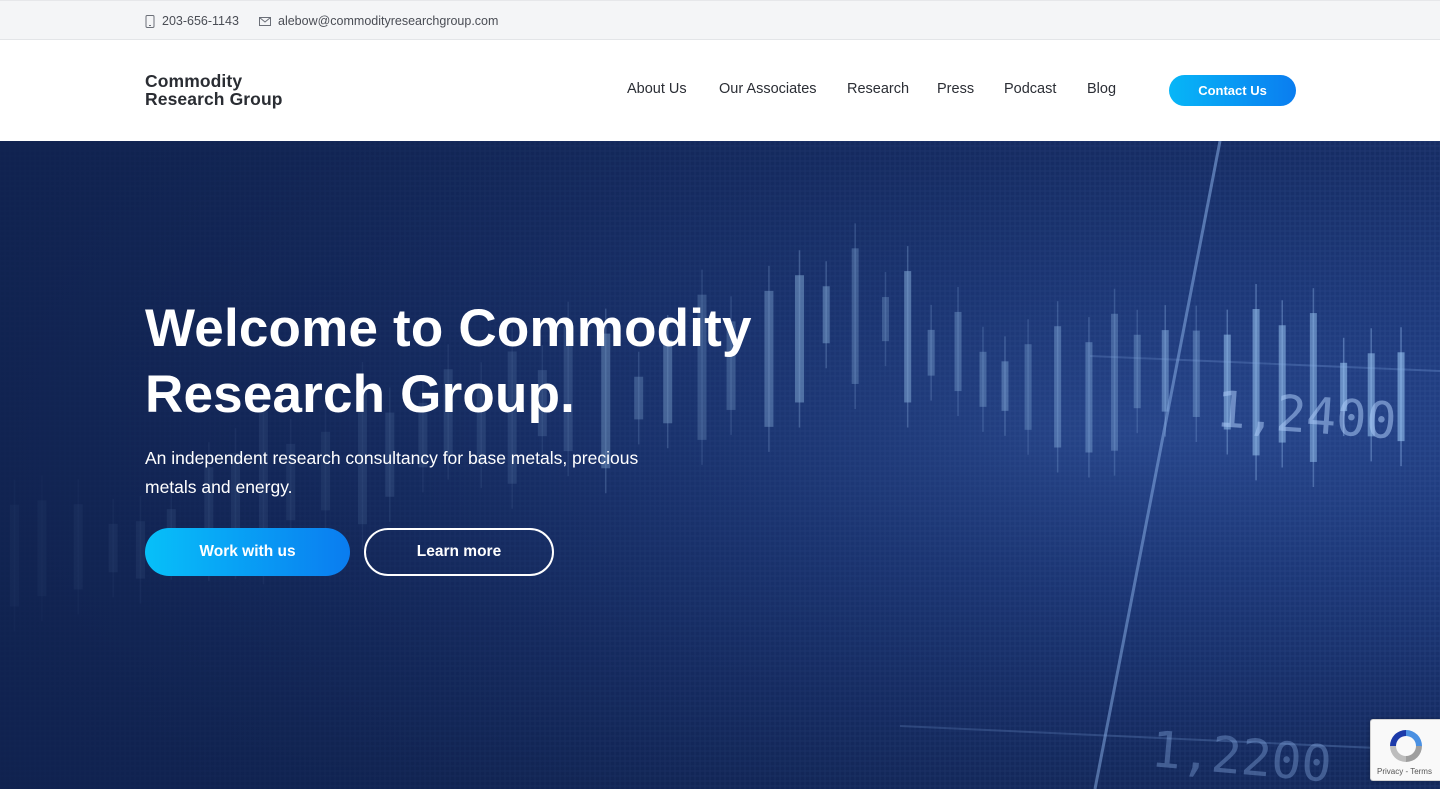  Describe the element at coordinates (768, 89) in the screenshot. I see `nav-item-our-associates: Our Associates` at that location.